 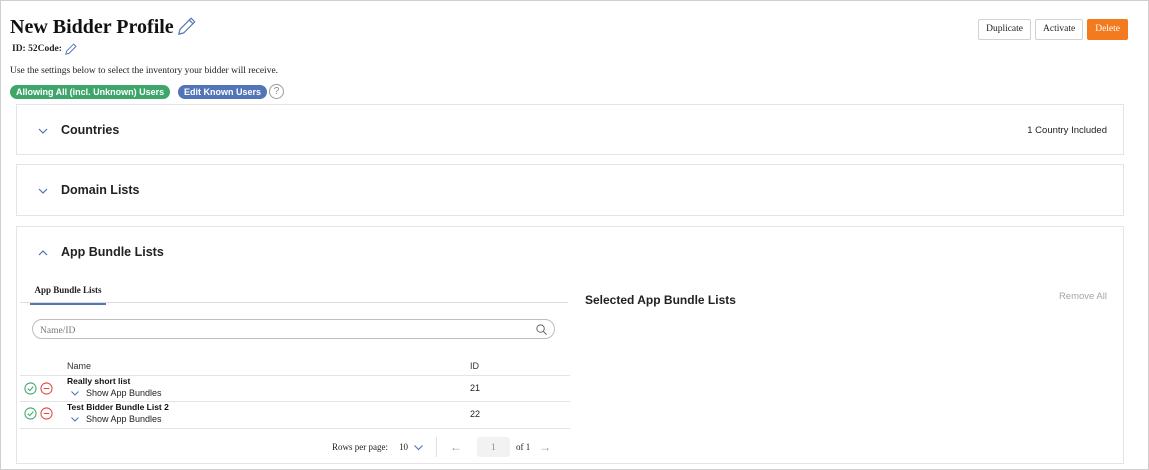 What do you see at coordinates (570, 190) in the screenshot?
I see `domain-lists-panel: Domain Lists` at bounding box center [570, 190].